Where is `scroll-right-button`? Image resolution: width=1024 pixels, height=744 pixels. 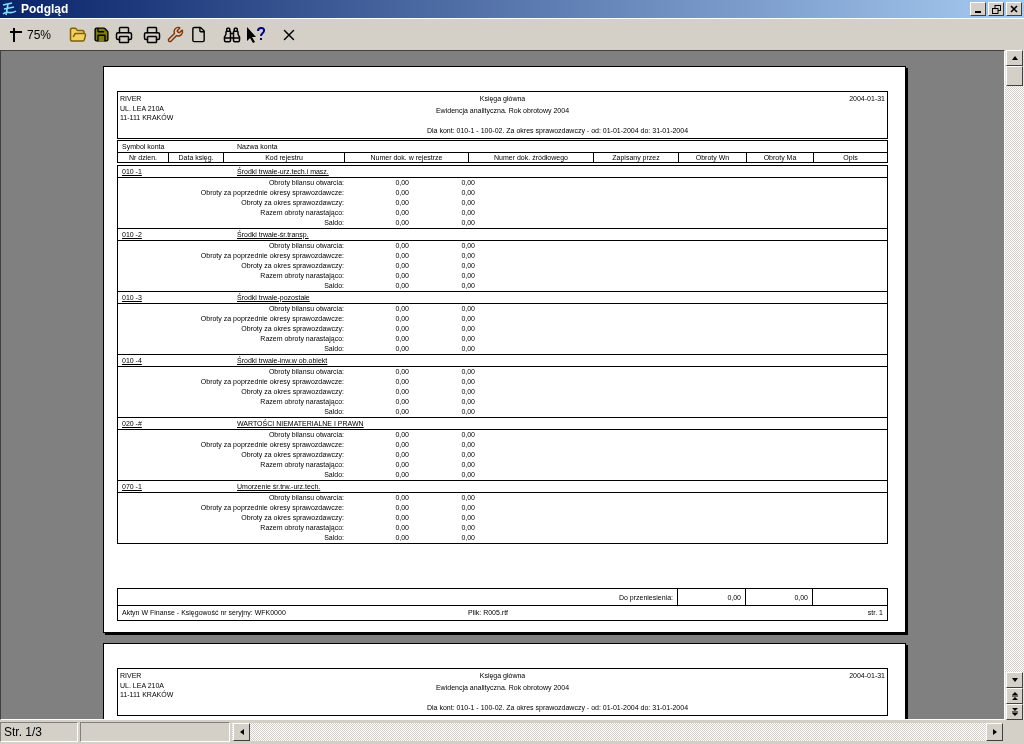
scroll-right-button is located at coordinates (994, 732).